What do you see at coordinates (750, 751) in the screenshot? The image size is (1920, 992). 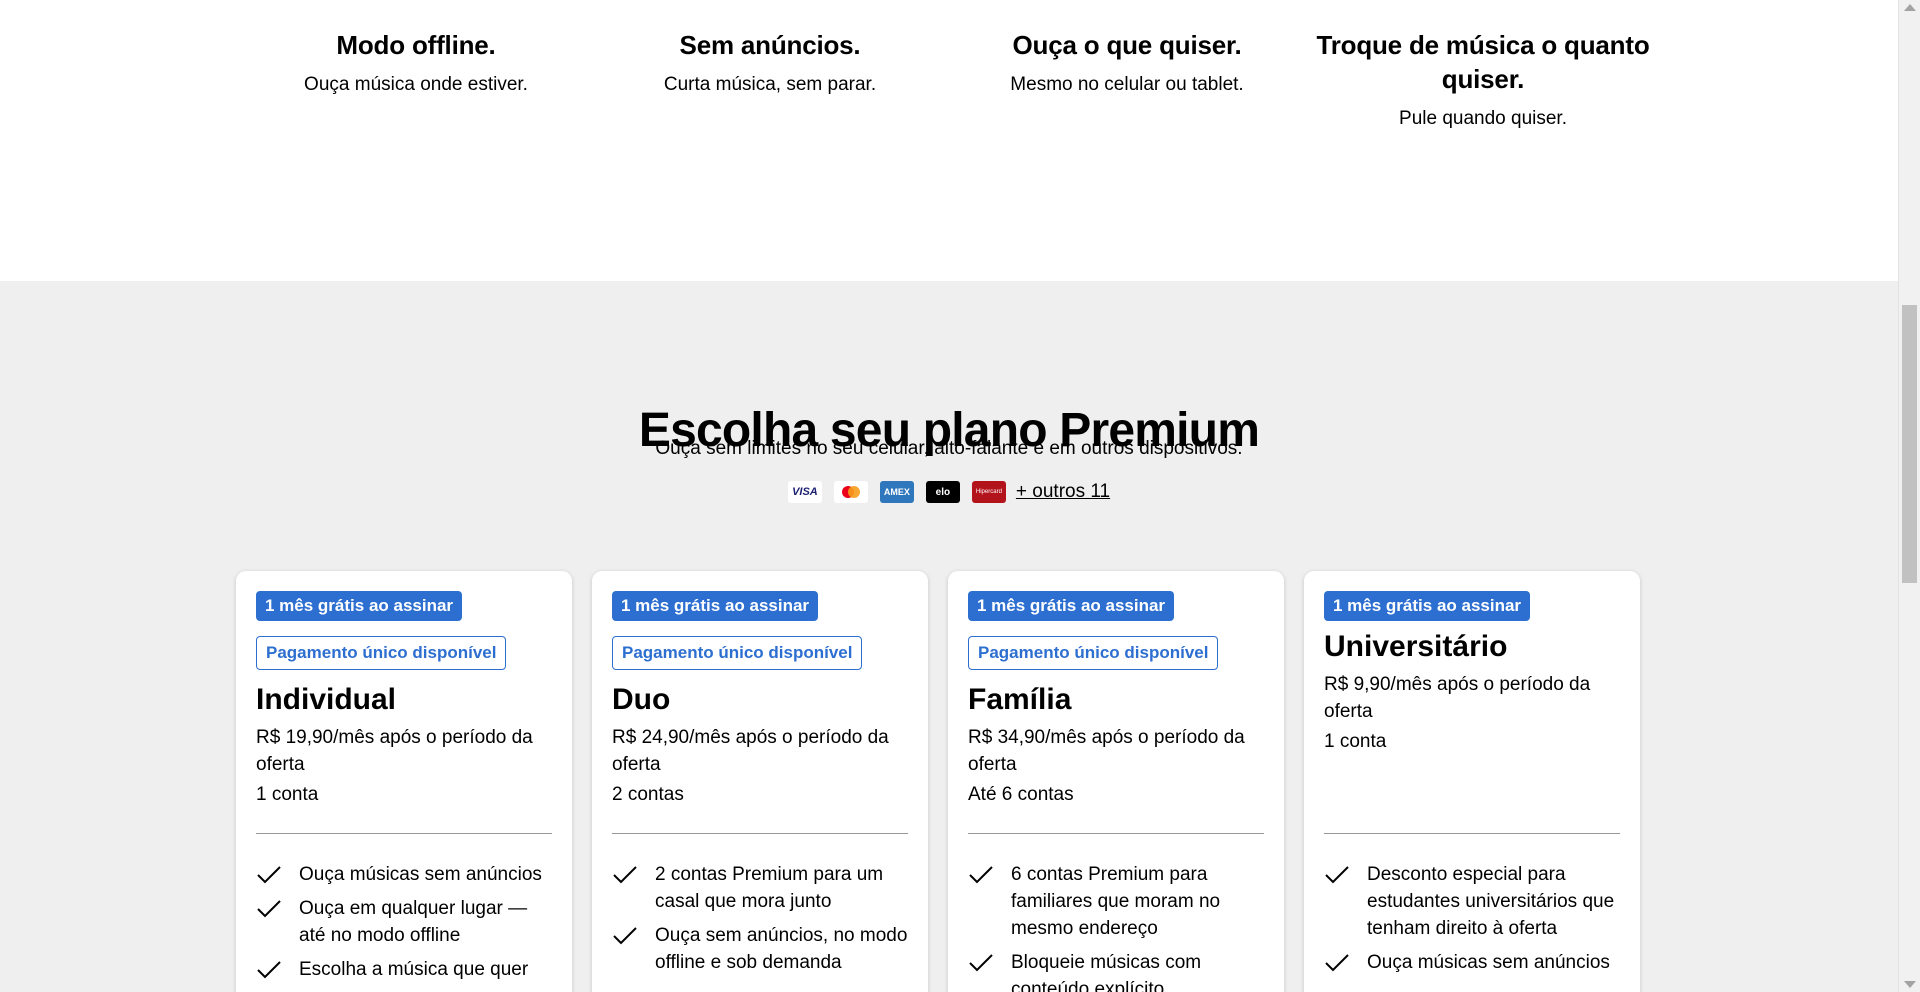 I see `plan-price: R$ 24,90/mês após o período da oferta` at bounding box center [750, 751].